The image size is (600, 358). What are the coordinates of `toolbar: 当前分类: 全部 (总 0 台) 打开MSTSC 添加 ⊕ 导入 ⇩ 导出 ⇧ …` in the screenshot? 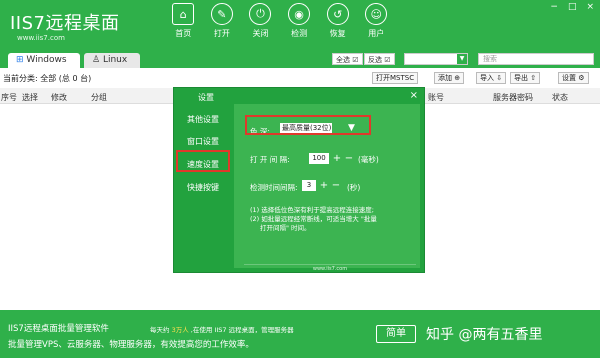 It's located at (300, 78).